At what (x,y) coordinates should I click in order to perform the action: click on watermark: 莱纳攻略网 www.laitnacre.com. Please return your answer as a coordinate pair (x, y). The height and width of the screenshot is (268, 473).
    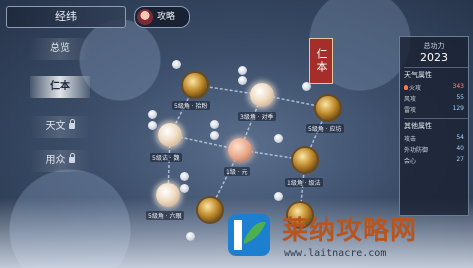
    Looking at the image, I should click on (347, 237).